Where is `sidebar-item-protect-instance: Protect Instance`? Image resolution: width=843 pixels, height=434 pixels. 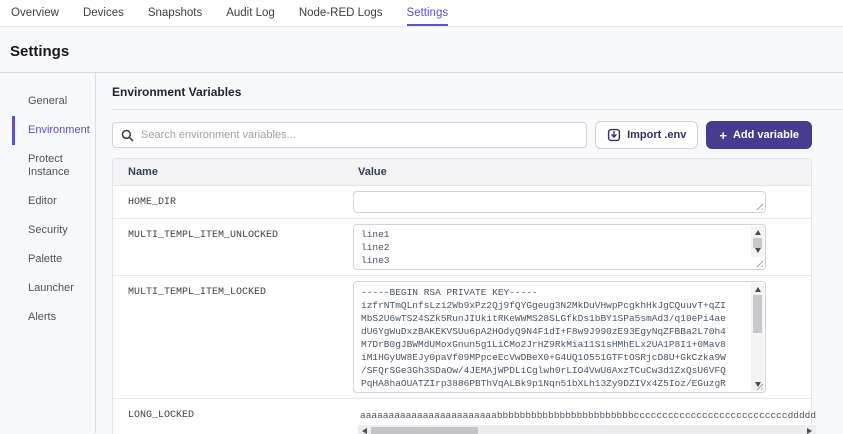 sidebar-item-protect-instance: Protect Instance is located at coordinates (53, 166).